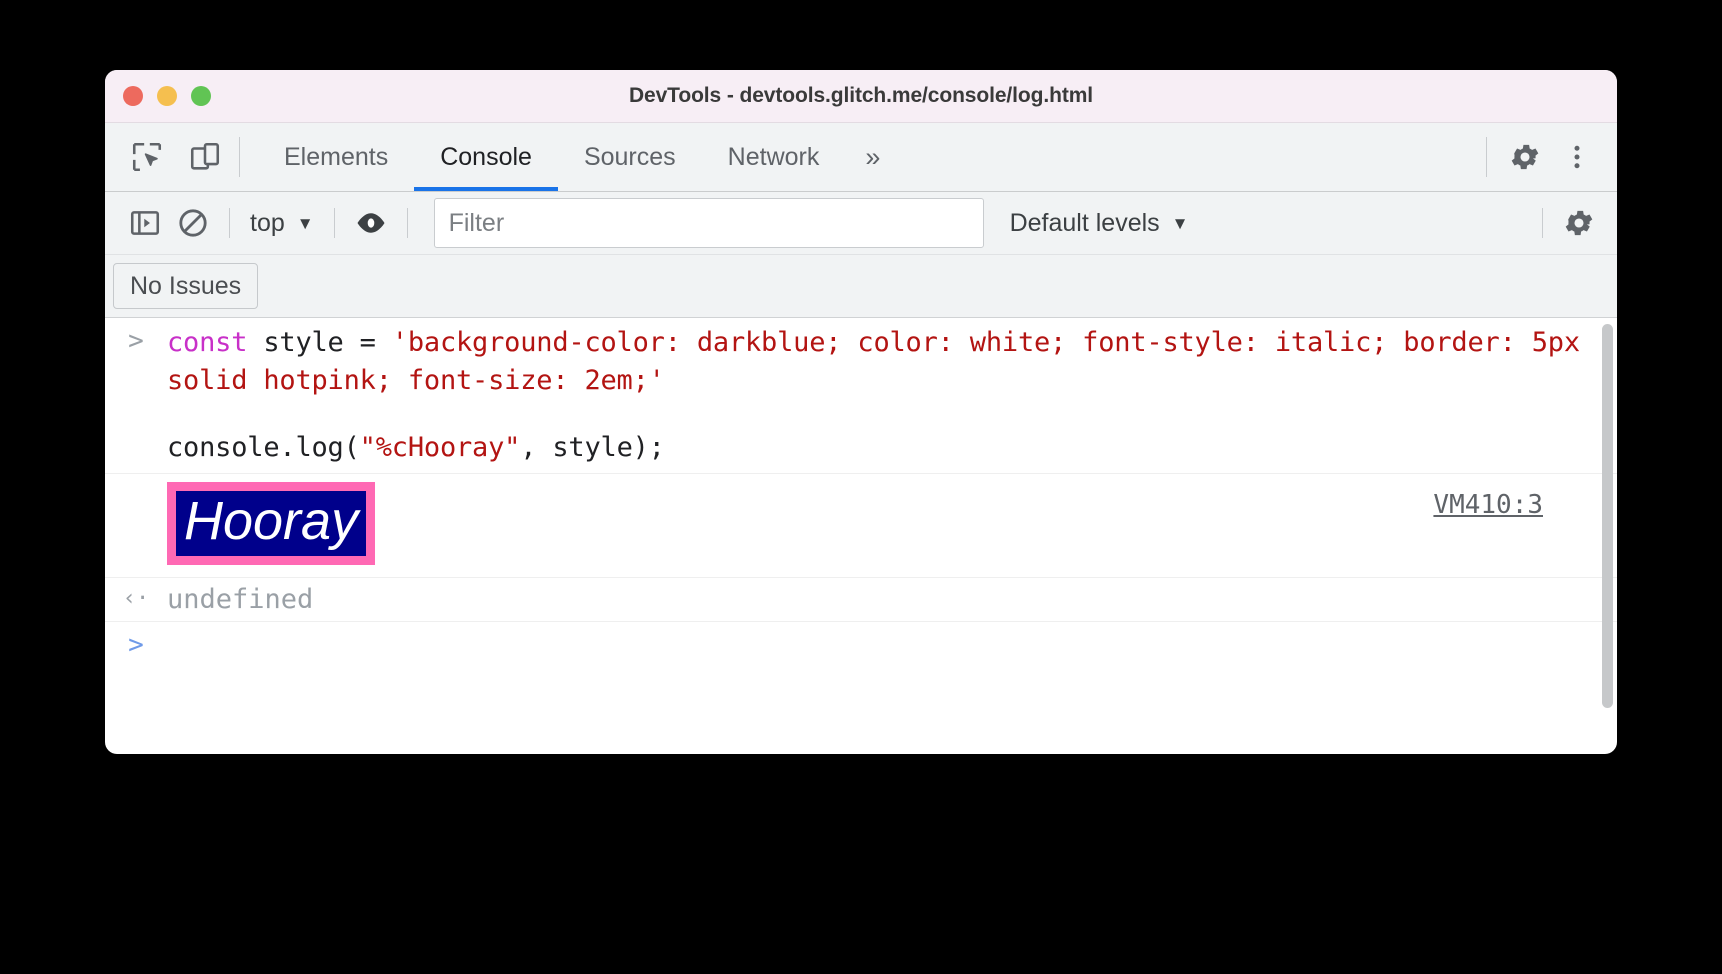 This screenshot has width=1722, height=974. What do you see at coordinates (1577, 157) in the screenshot?
I see `kebab-menu-icon` at bounding box center [1577, 157].